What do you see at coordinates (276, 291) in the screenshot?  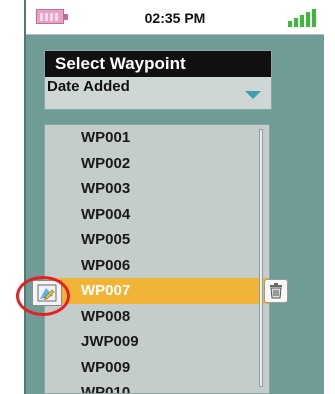 I see `trash-icon` at bounding box center [276, 291].